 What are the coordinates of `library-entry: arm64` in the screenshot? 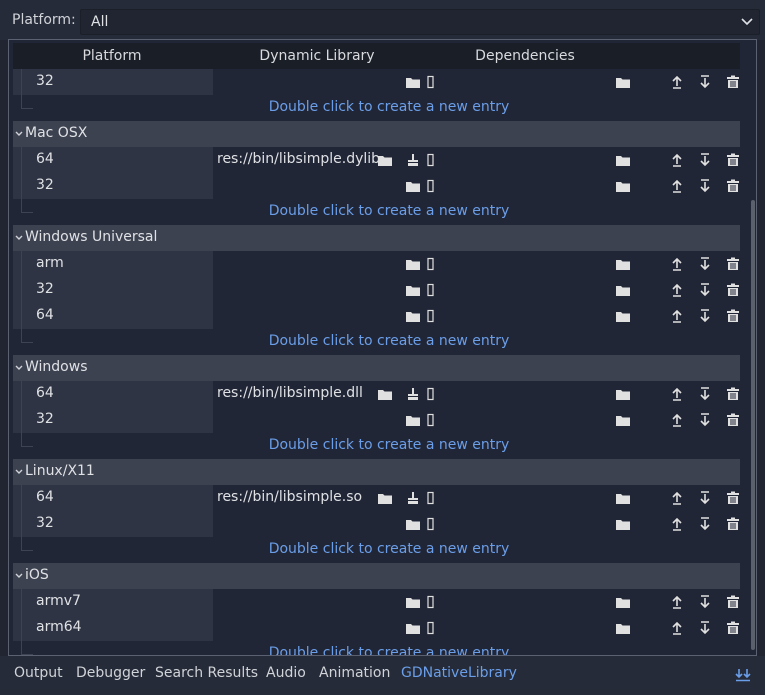 It's located at (376, 628).